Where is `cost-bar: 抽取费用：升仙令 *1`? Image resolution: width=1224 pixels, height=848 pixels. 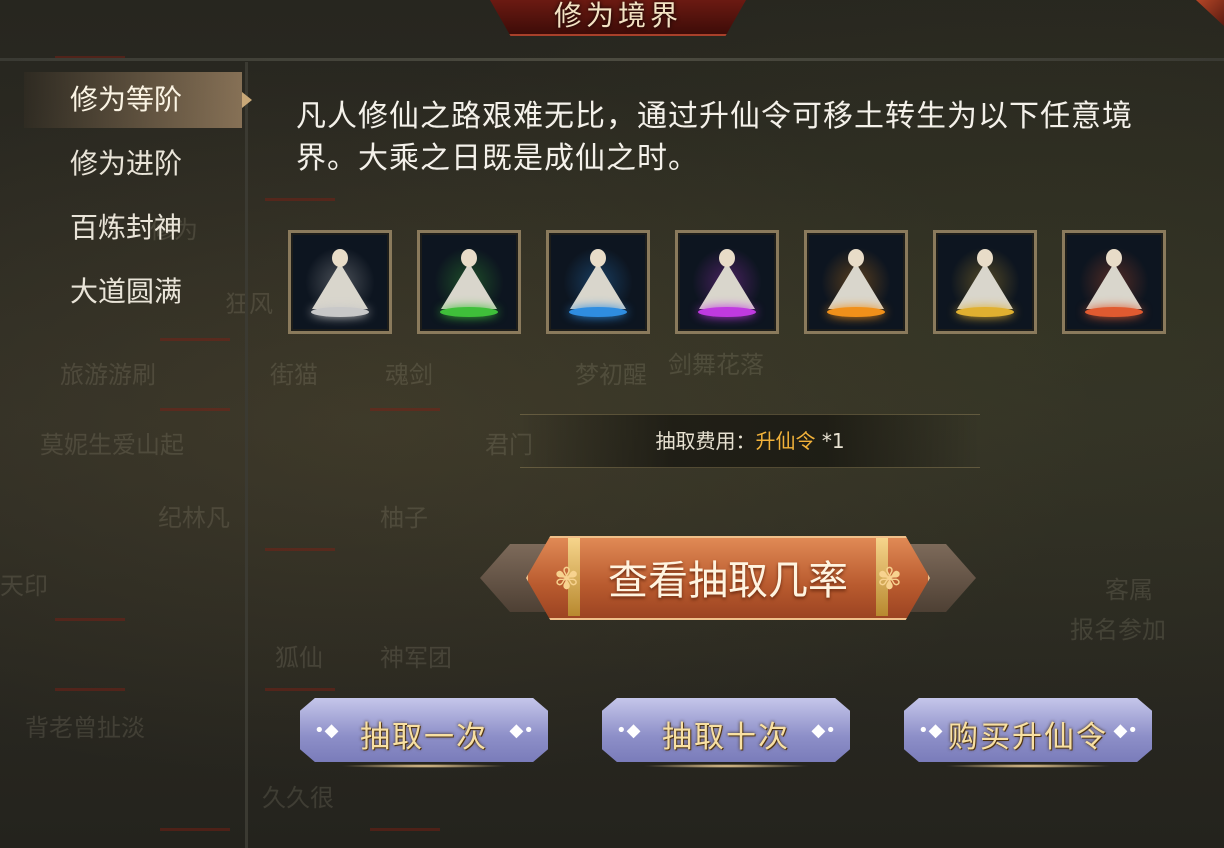
cost-bar: 抽取费用：升仙令 *1 is located at coordinates (750, 441).